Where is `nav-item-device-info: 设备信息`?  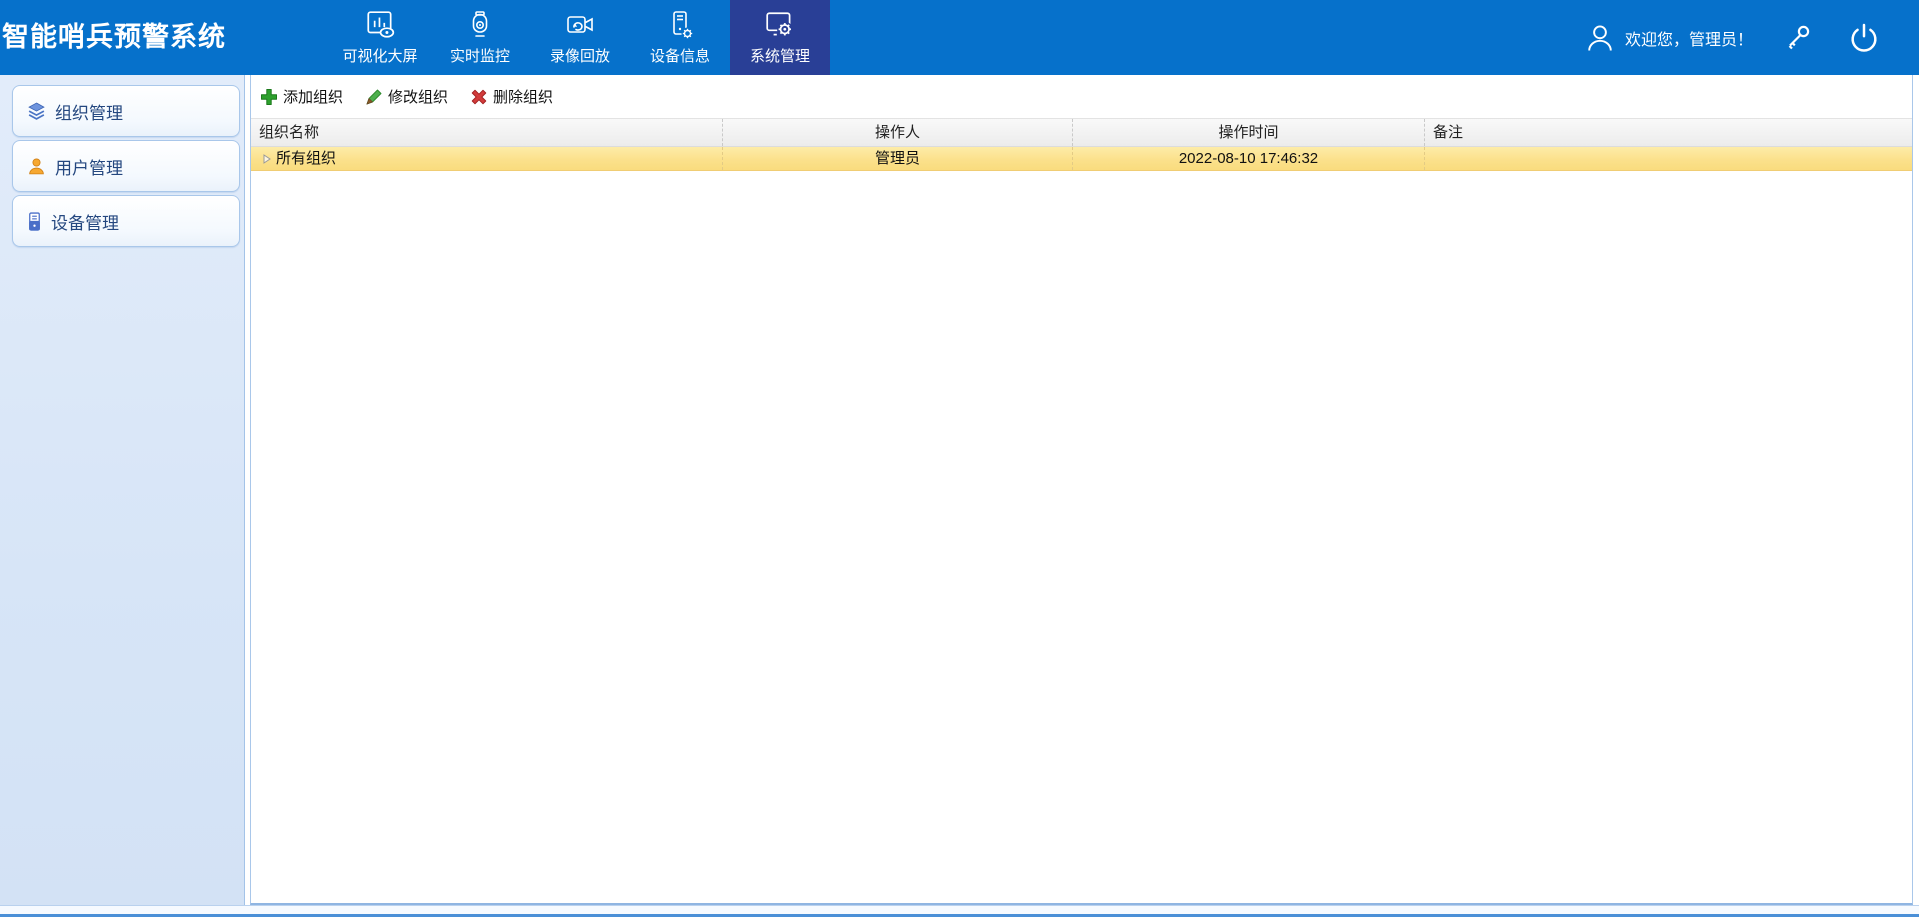 nav-item-device-info: 设备信息 is located at coordinates (680, 37).